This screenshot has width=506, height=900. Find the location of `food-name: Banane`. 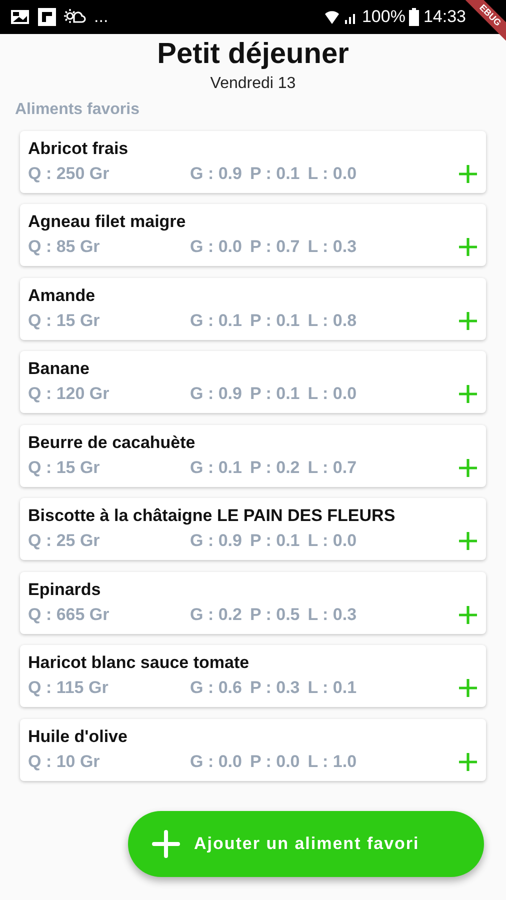

food-name: Banane is located at coordinates (59, 369).